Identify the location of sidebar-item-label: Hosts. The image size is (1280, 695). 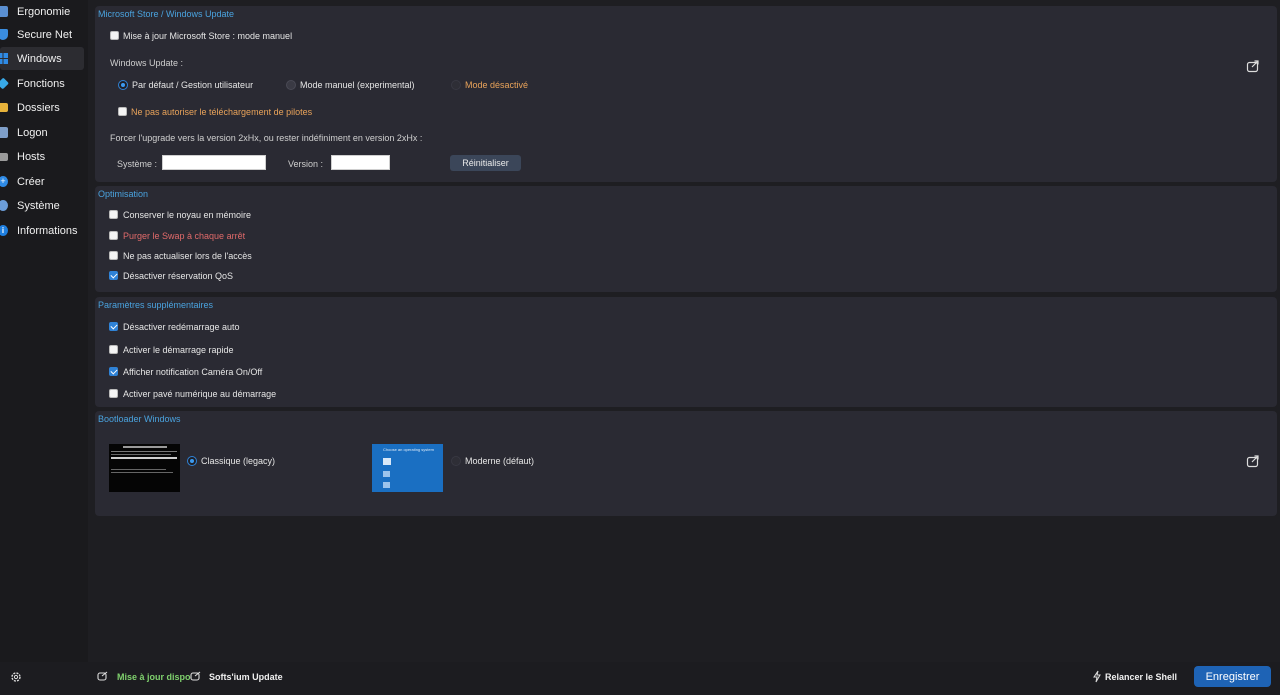
(31, 156).